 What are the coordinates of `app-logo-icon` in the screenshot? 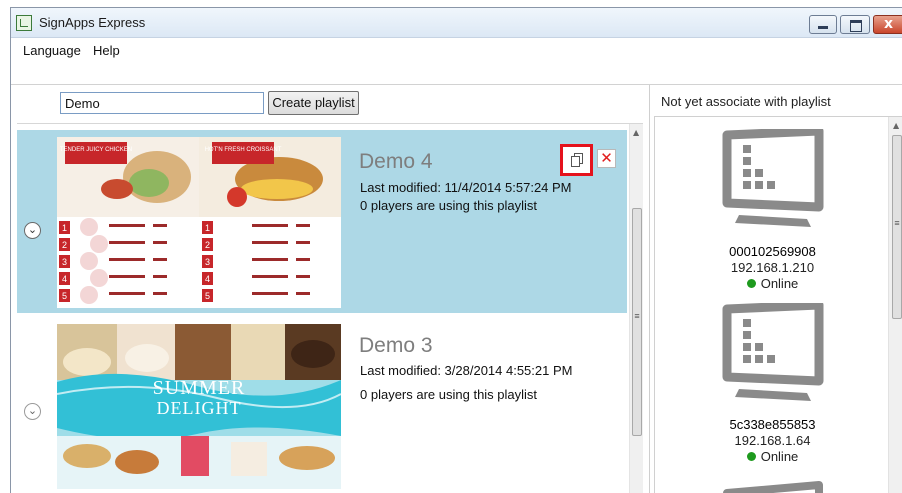 It's located at (24, 23).